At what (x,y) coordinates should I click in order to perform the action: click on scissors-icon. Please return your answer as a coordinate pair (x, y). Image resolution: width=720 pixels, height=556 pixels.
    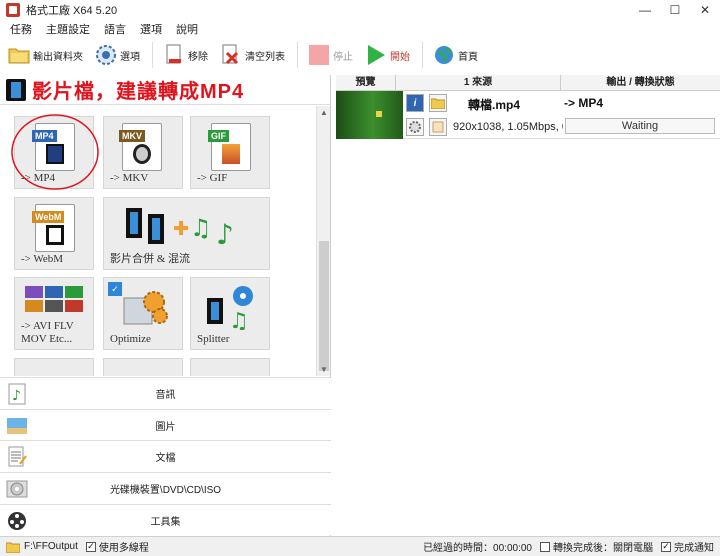
    Looking at the image, I should click on (438, 127).